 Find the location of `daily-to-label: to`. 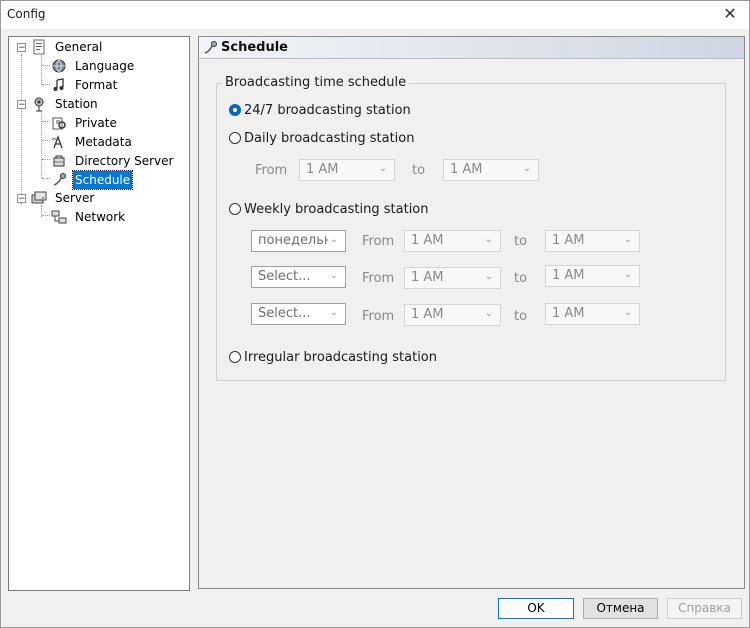

daily-to-label: to is located at coordinates (419, 170).